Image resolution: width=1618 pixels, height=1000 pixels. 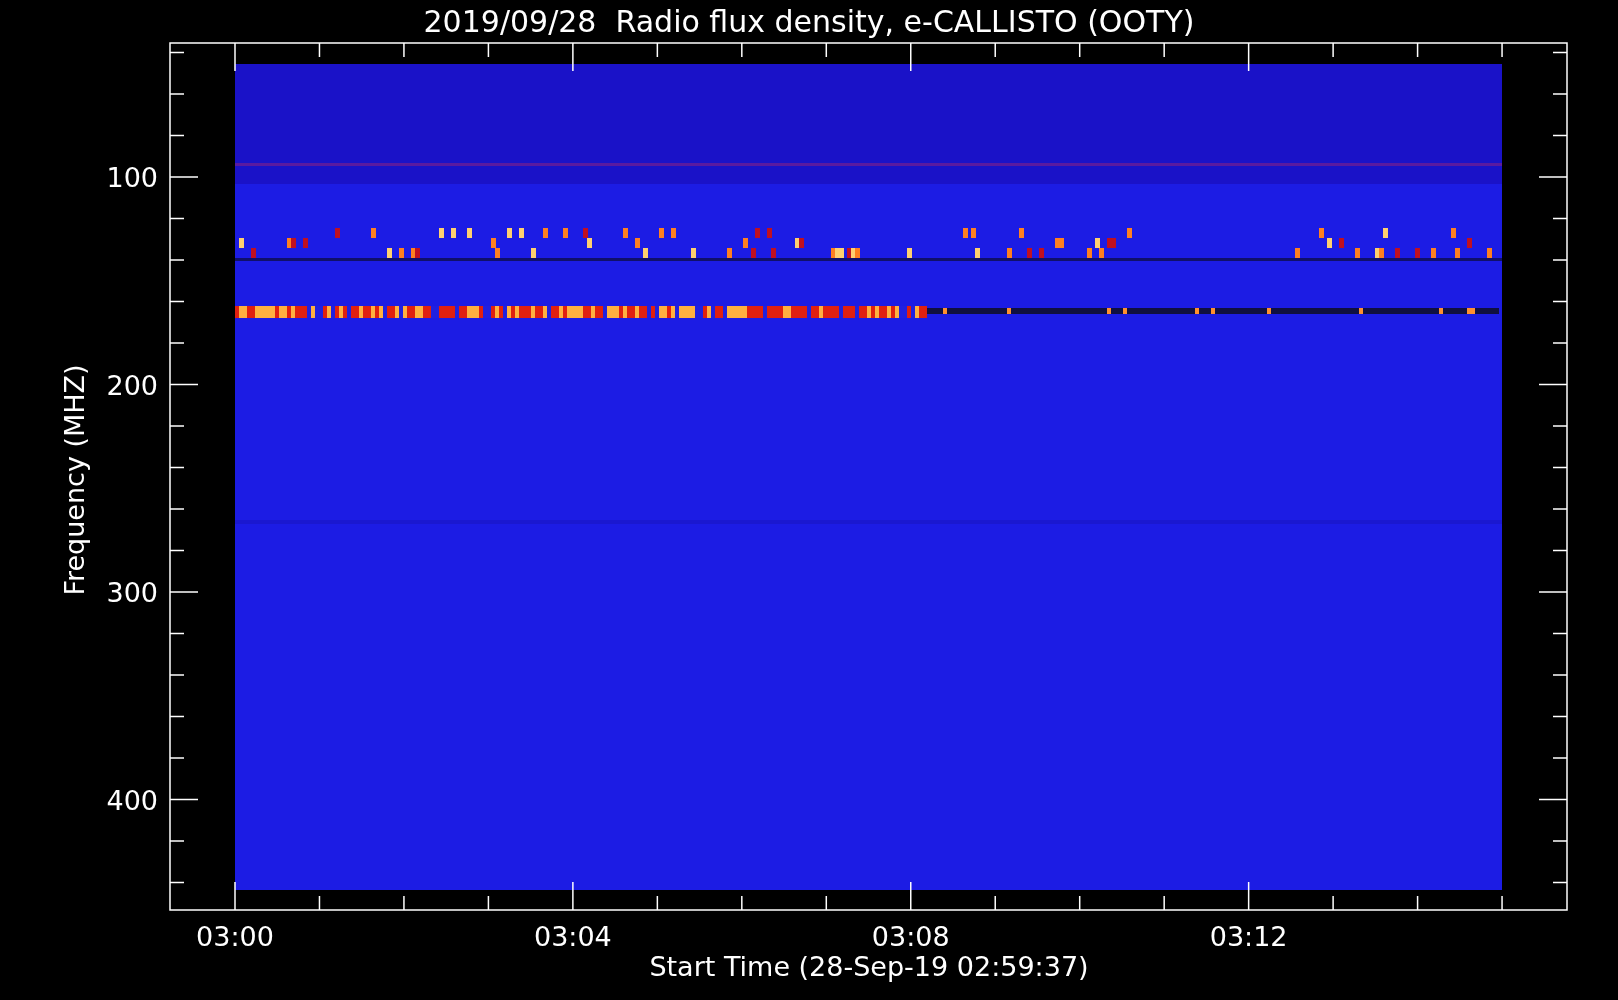 What do you see at coordinates (809, 21) in the screenshot?
I see `chart-title: 2019/09/28 Radio flux density, e-CALLISTO (OOTY)` at bounding box center [809, 21].